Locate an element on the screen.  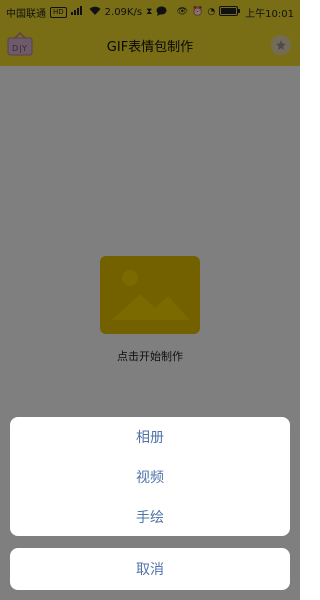
cancel-button: 取消 is located at coordinates (150, 569).